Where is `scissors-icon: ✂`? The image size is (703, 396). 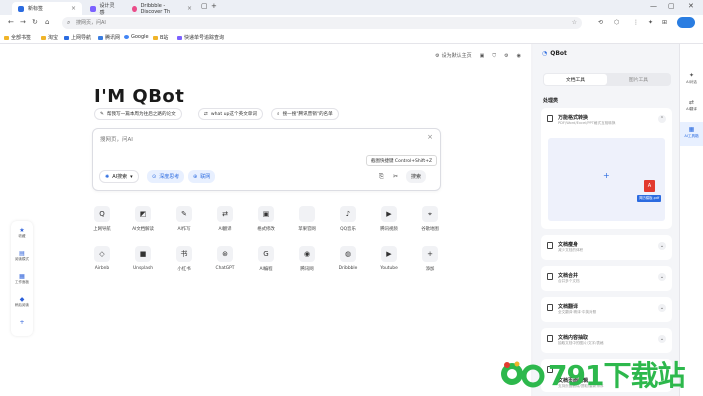
scissors-icon: ✂ is located at coordinates (395, 176).